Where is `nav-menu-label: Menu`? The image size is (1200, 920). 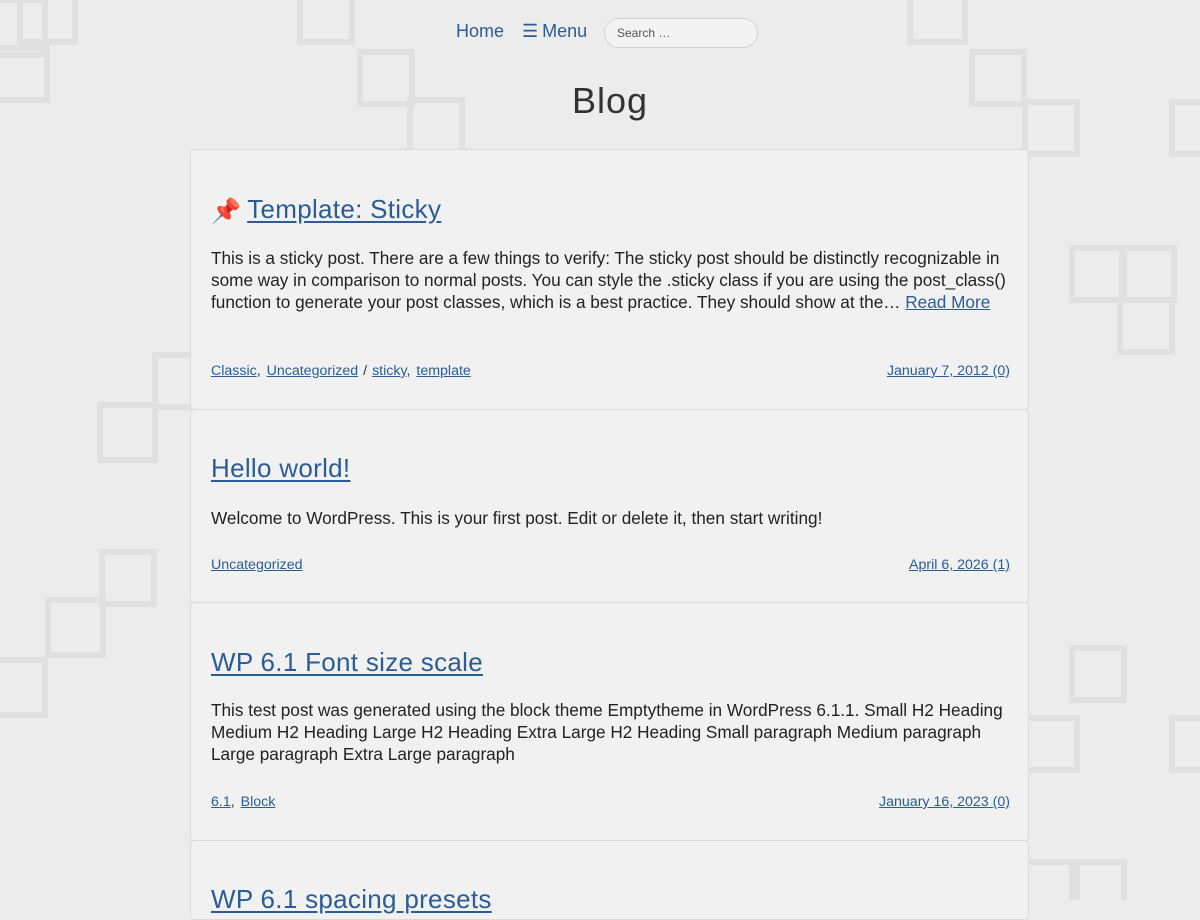
nav-menu-label: Menu is located at coordinates (564, 31).